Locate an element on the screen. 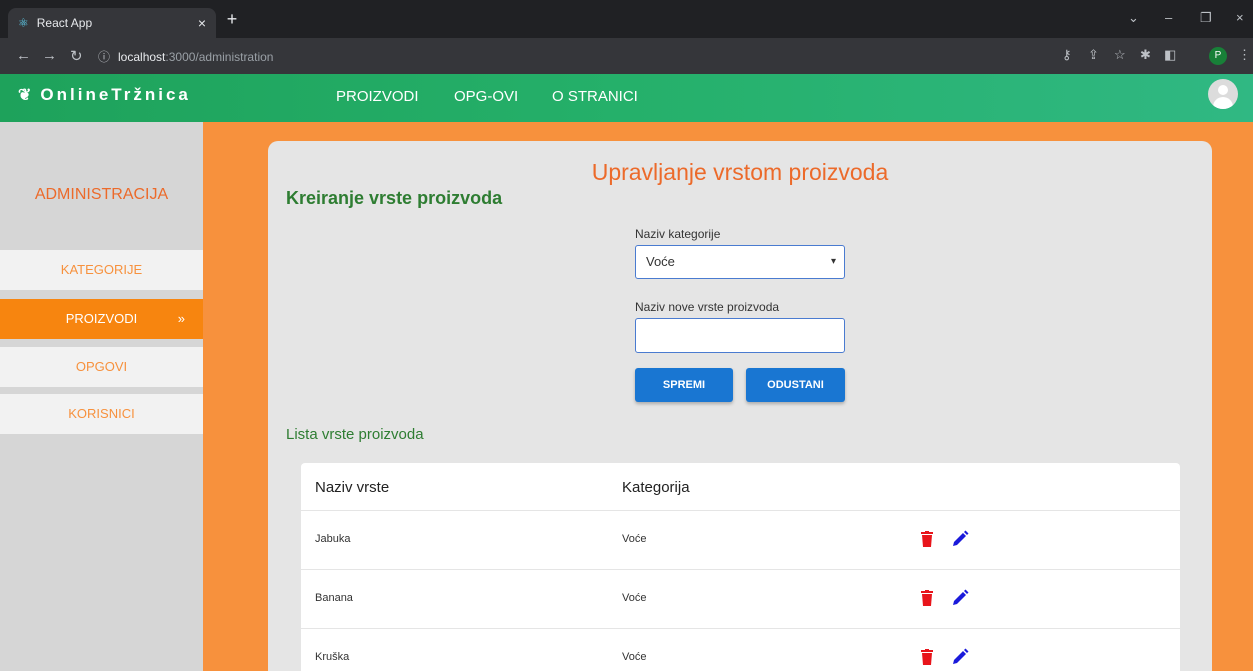 The width and height of the screenshot is (1253, 671). key-icon: ⚷ is located at coordinates (1067, 55).